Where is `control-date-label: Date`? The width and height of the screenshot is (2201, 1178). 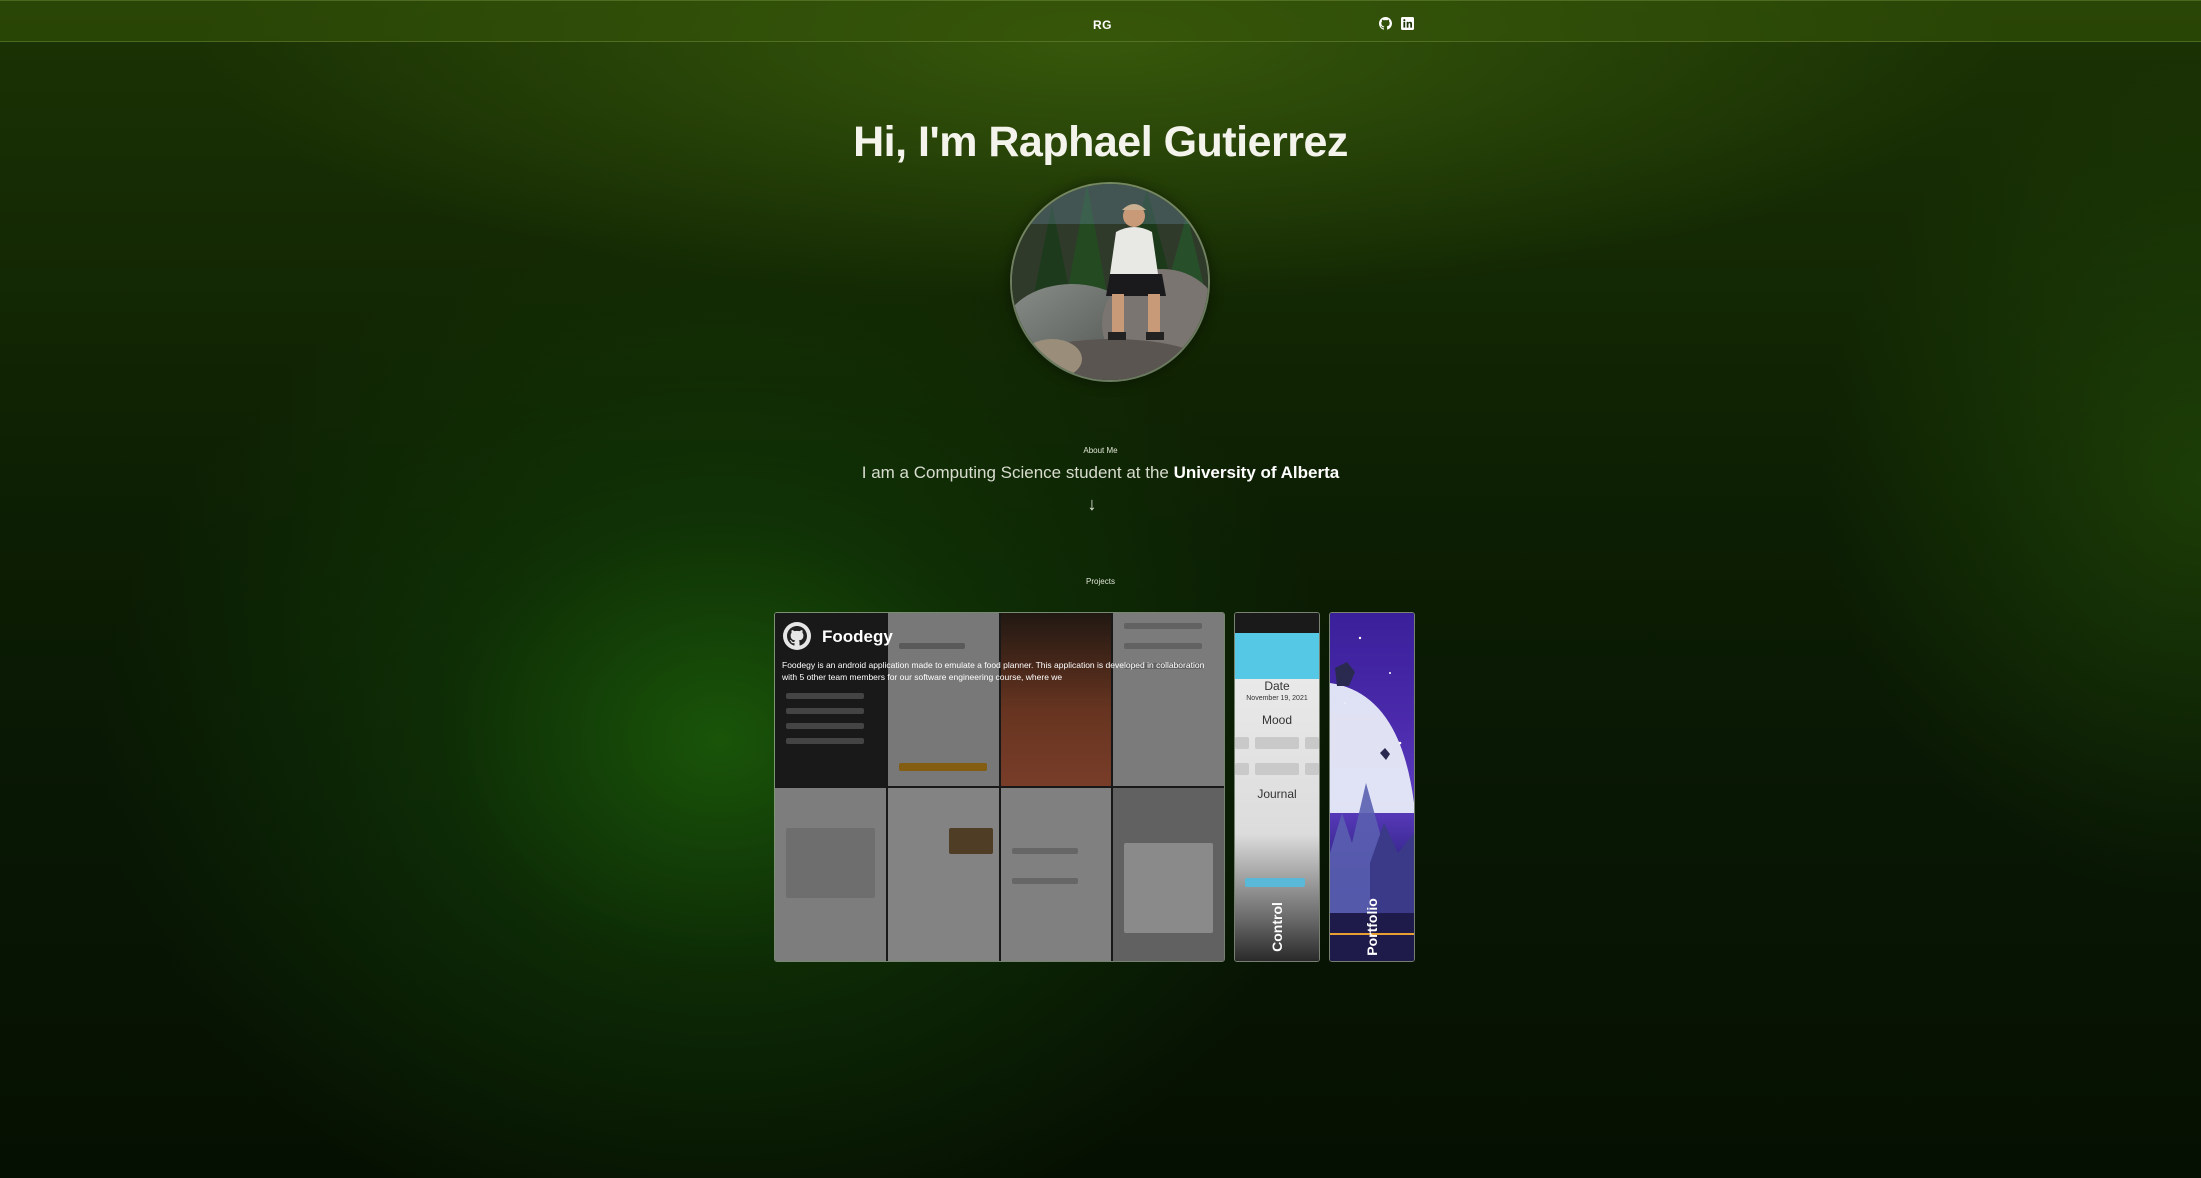
control-date-label: Date is located at coordinates (1277, 686).